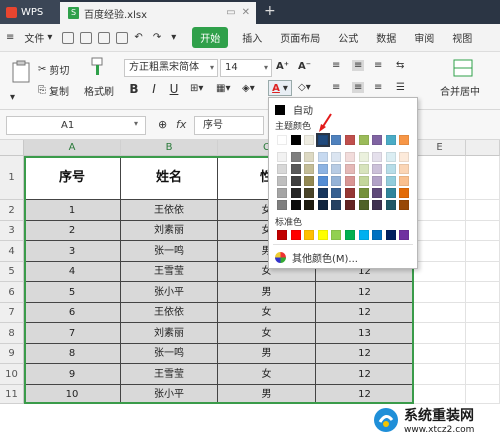 This screenshot has height=439, width=500. Describe the element at coordinates (72, 231) in the screenshot. I see `table-cell-index: 2` at that location.